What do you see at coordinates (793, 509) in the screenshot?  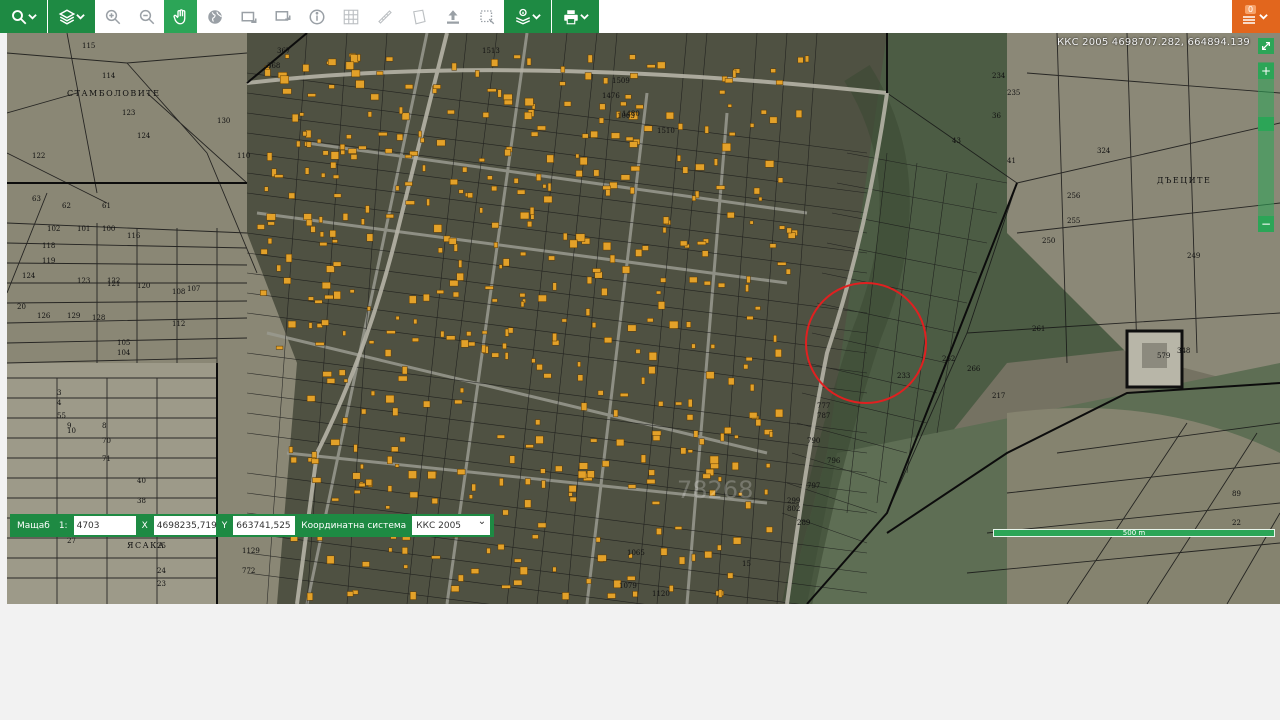 I see `parcel-number-label: 802` at bounding box center [793, 509].